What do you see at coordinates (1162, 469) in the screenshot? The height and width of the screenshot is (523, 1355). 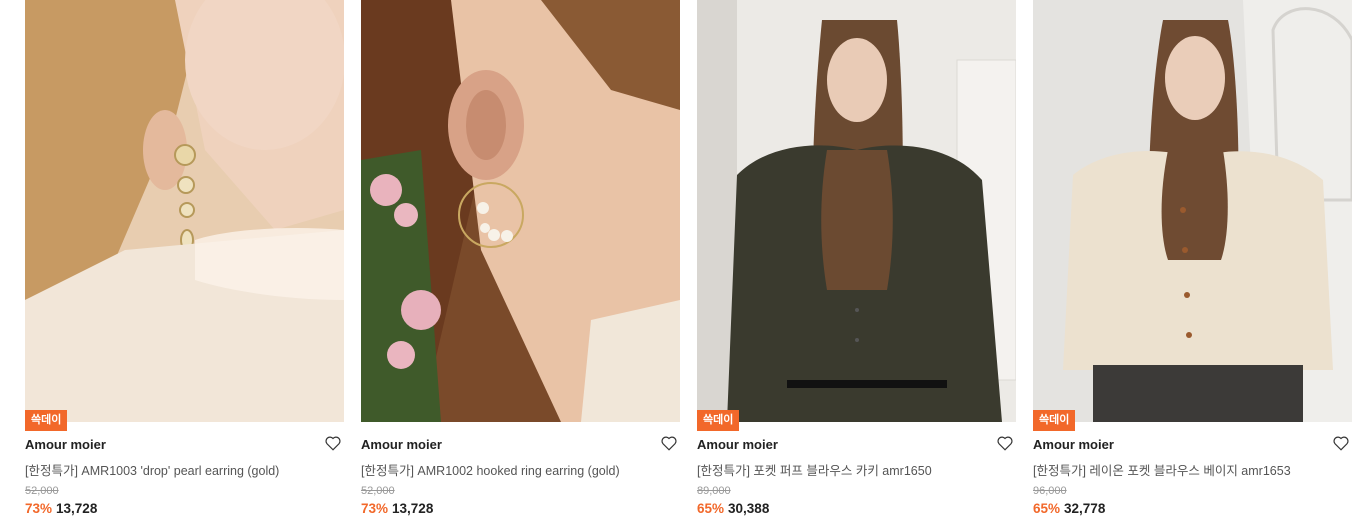 I see `product-title: [한정특가] 레이온 포켓 블라우스 베이지 amr1653` at bounding box center [1162, 469].